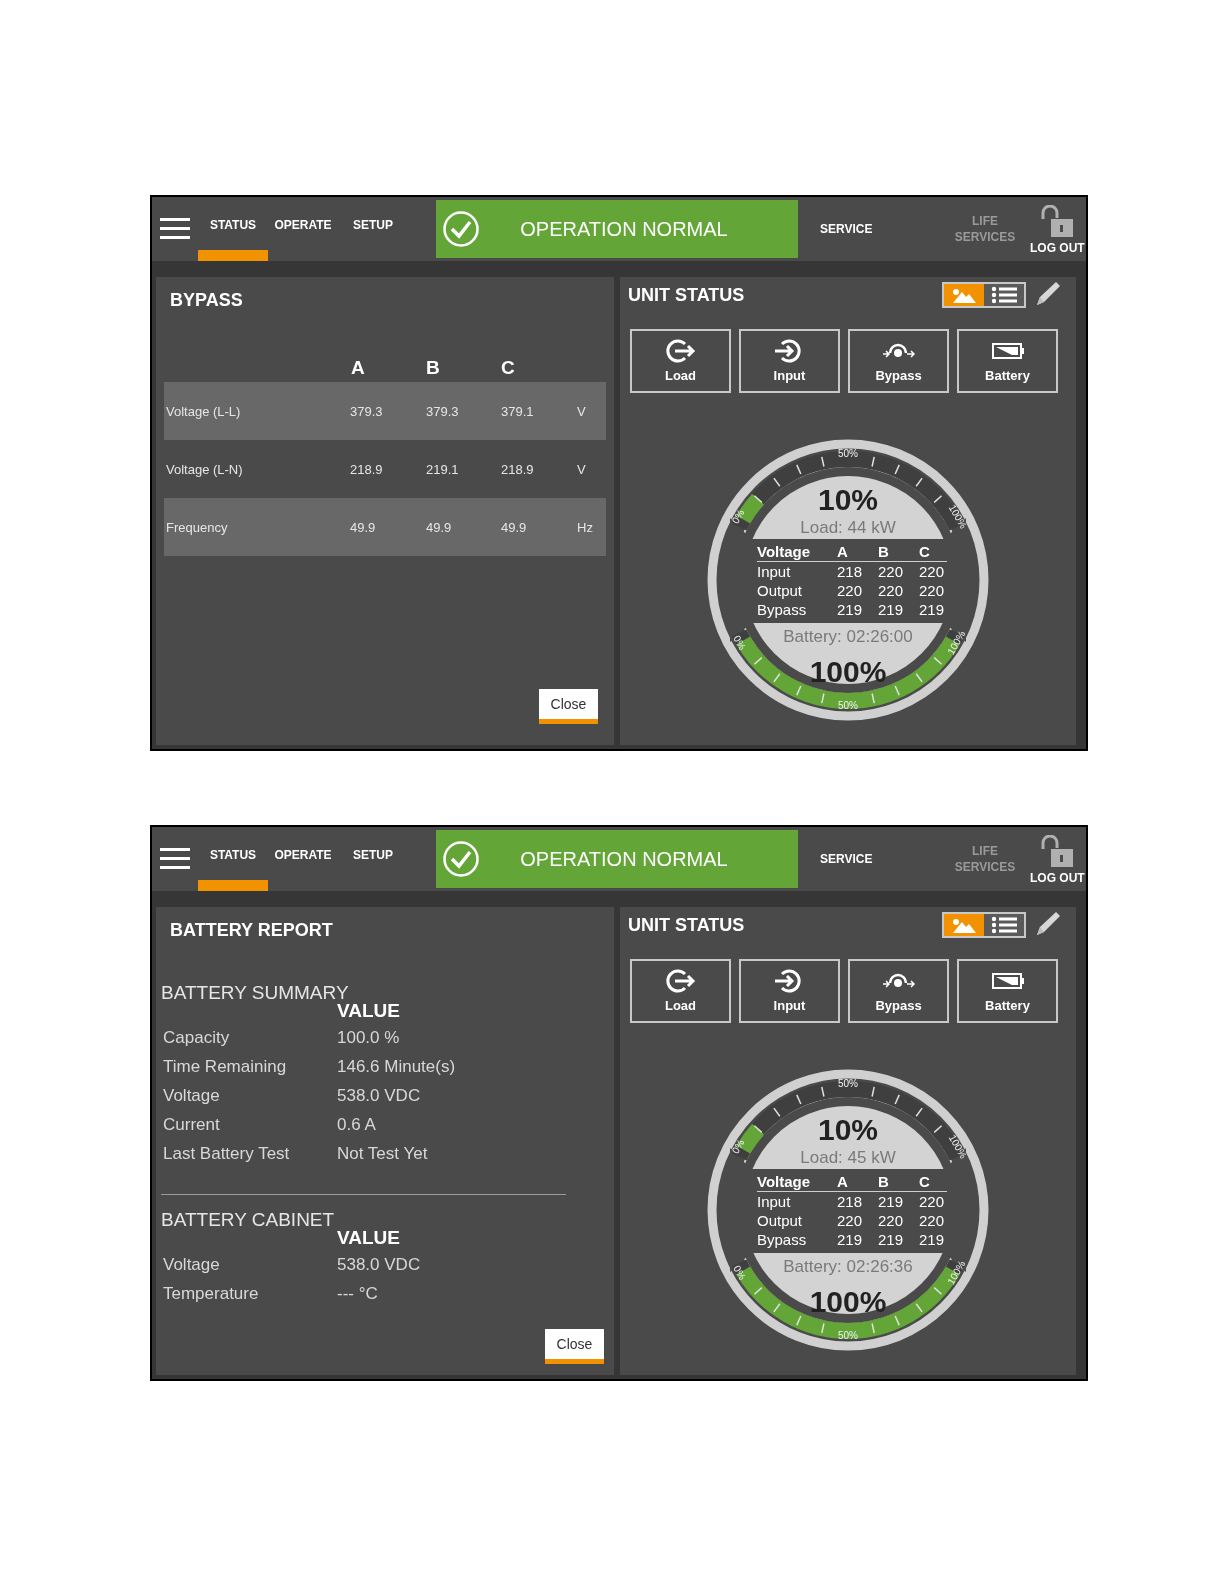 The image size is (1224, 1584). I want to click on section-title: BATTERY SUMMARY, so click(255, 993).